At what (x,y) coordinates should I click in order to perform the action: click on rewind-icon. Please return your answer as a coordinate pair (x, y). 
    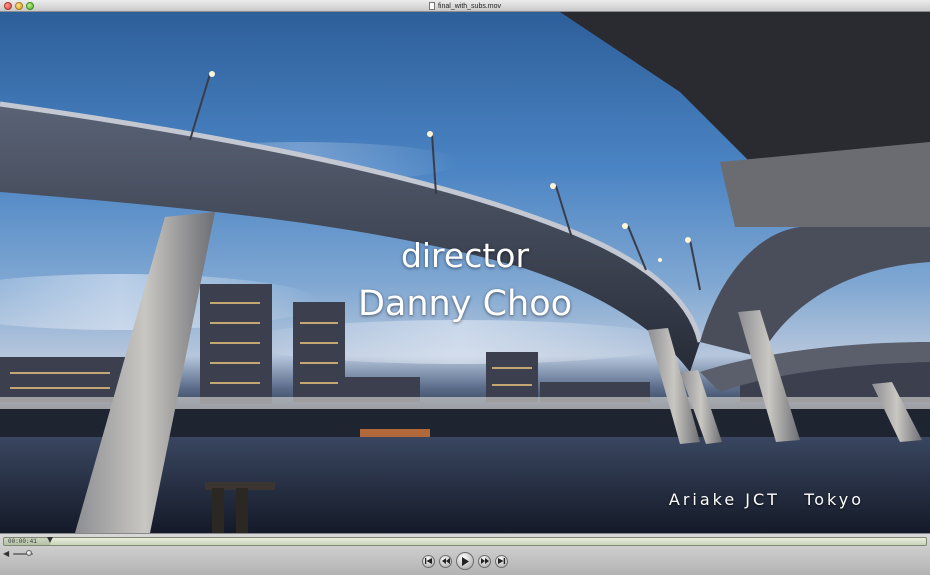
    Looking at the image, I should click on (445, 561).